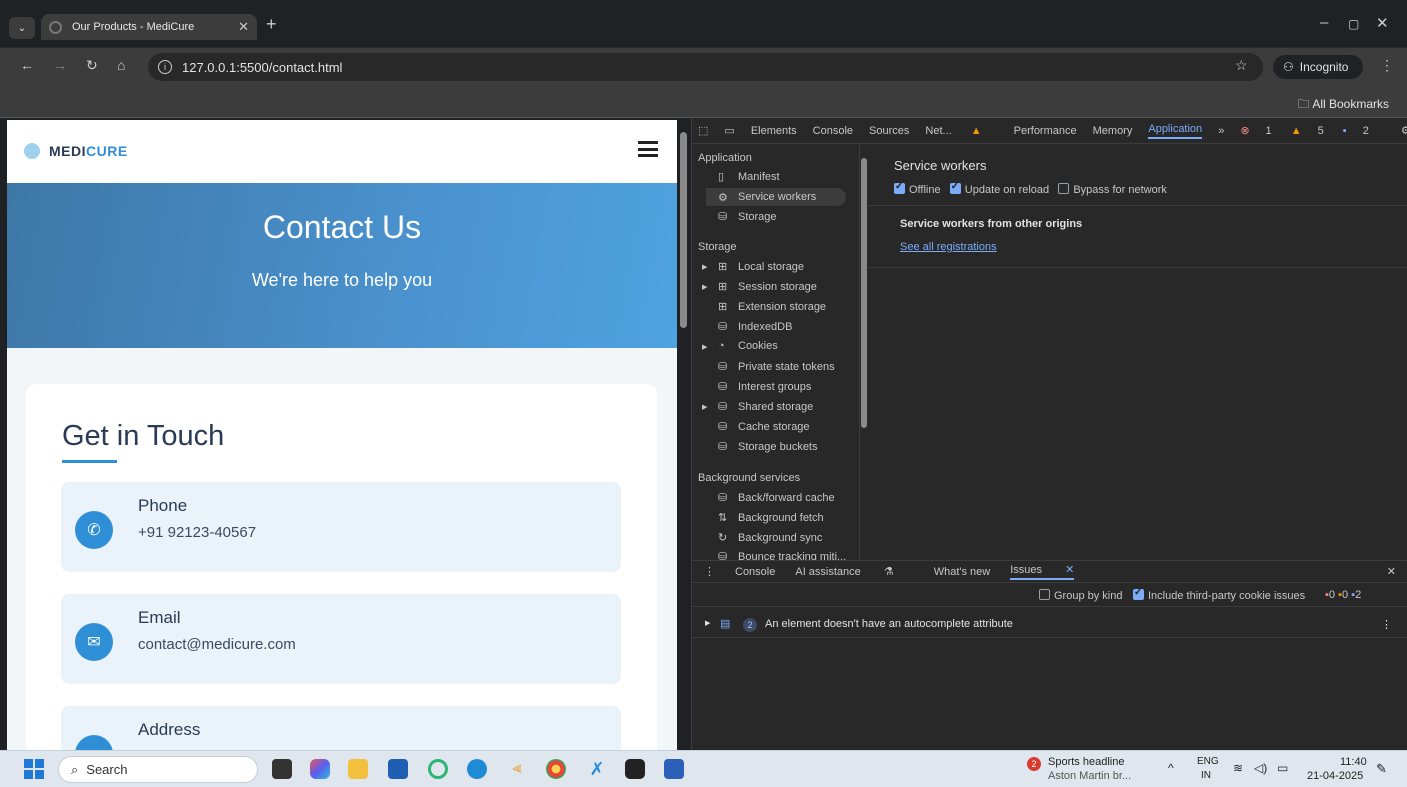  Describe the element at coordinates (1044, 594) in the screenshot. I see `group-by-kind-checkbox` at that location.